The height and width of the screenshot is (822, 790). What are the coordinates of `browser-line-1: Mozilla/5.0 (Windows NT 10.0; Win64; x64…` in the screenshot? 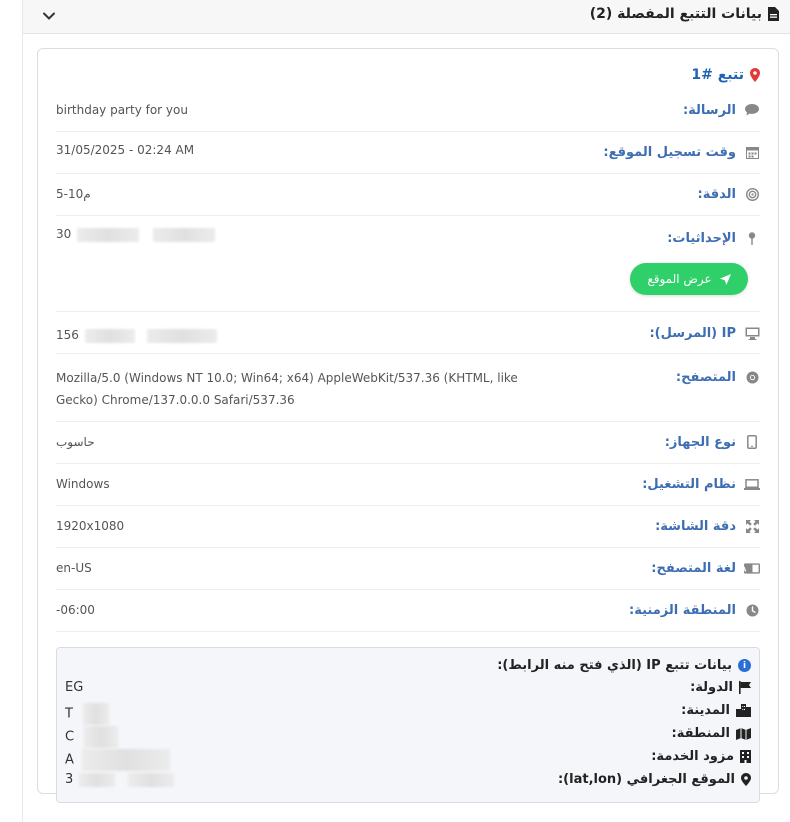 It's located at (287, 378).